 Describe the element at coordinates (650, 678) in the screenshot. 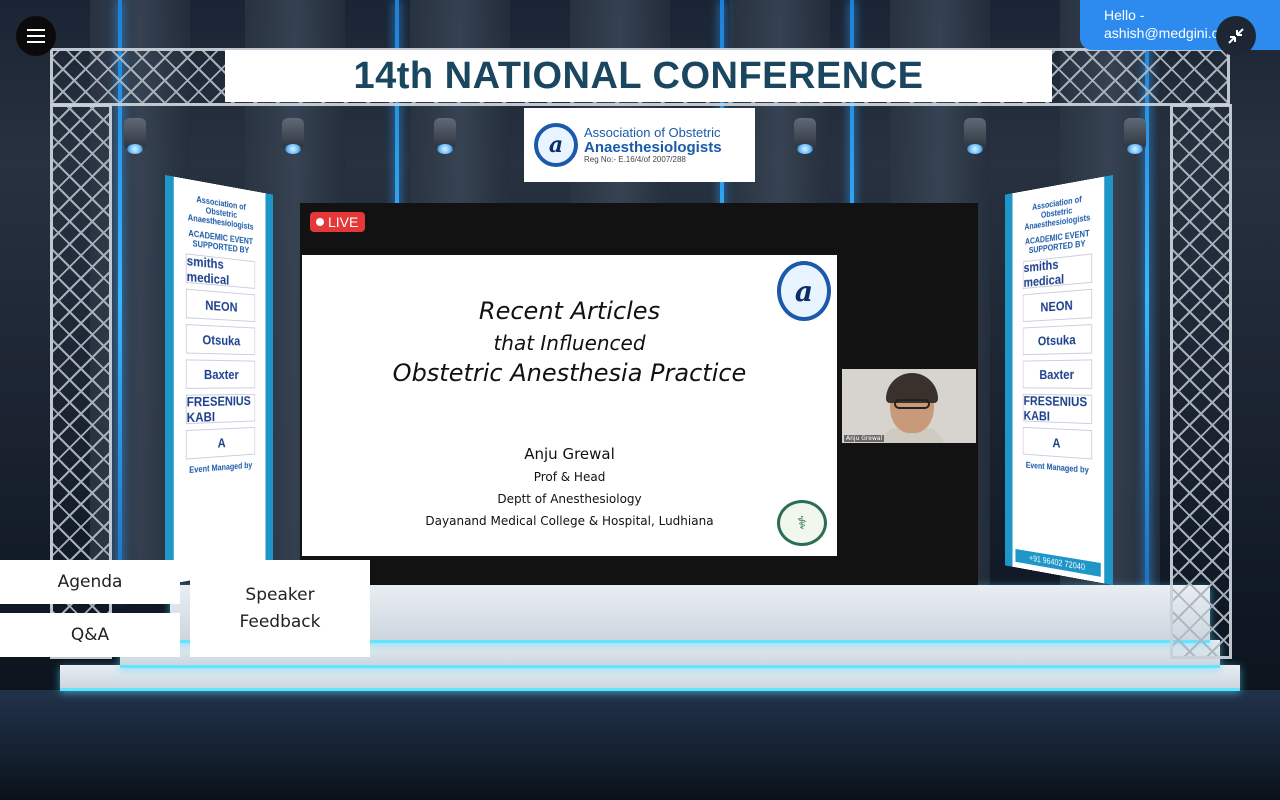

I see `stage-step` at that location.